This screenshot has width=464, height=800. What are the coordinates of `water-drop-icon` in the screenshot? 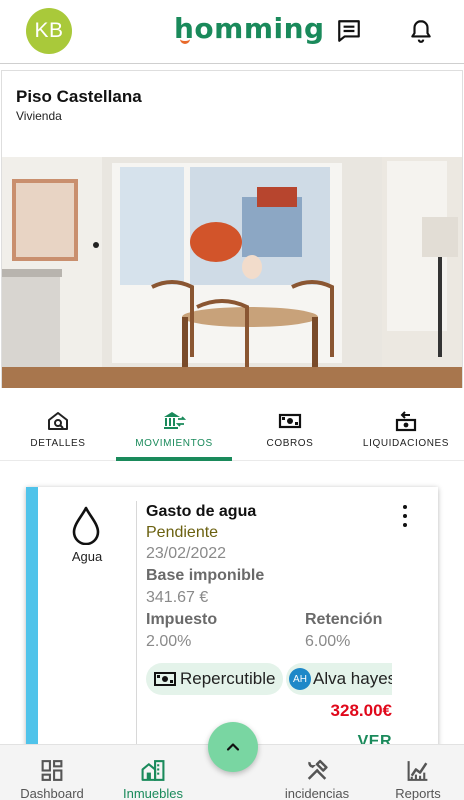 It's located at (86, 525).